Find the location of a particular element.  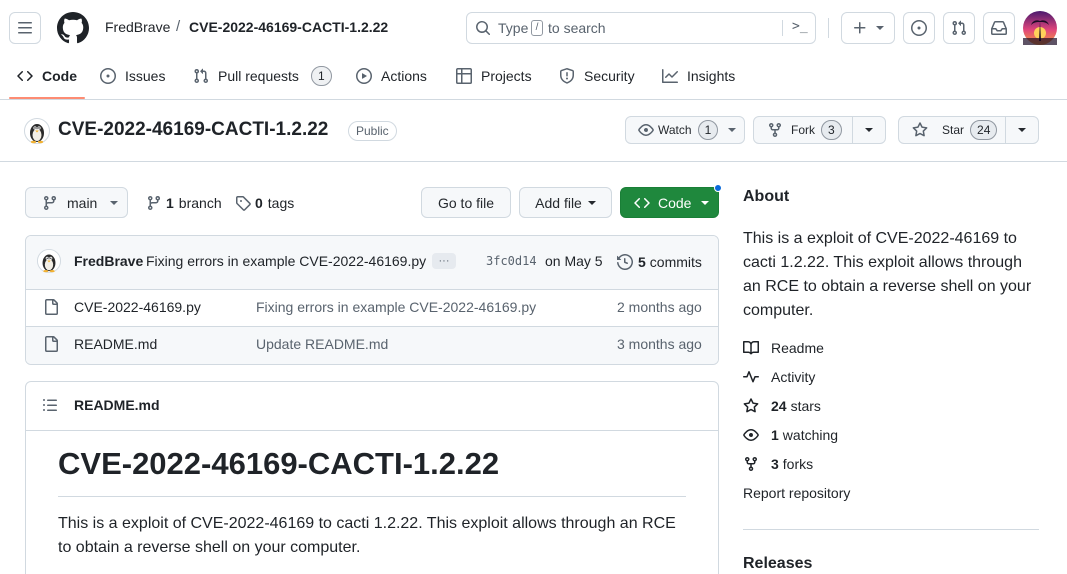

about-heading: About is located at coordinates (766, 196).